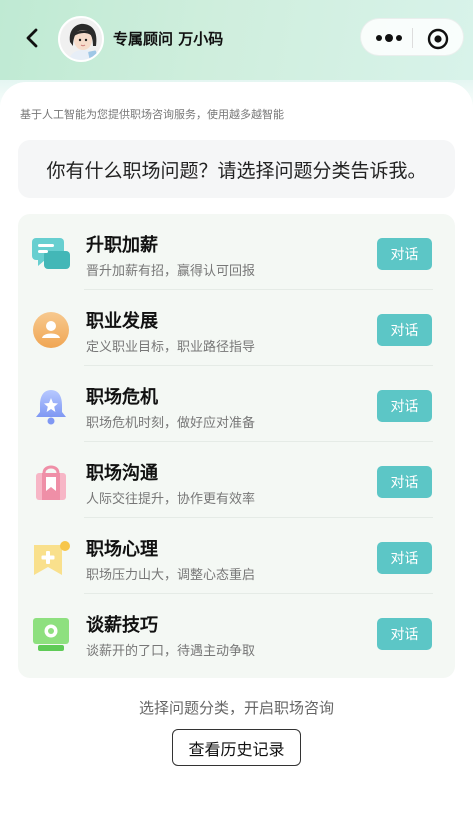 The height and width of the screenshot is (820, 473). Describe the element at coordinates (236, 252) in the screenshot. I see `list-item: 升职加薪 晋升加薪有招，赢得认可回报 对话` at that location.